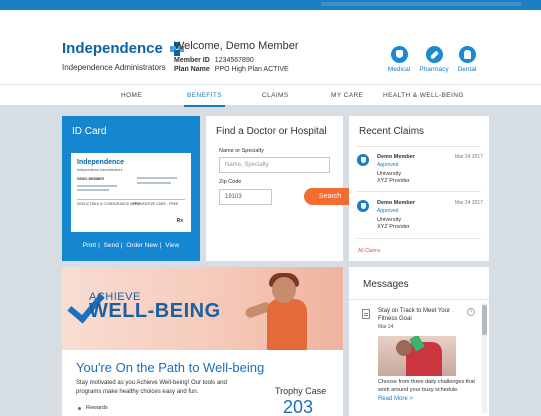 The width and height of the screenshot is (541, 416). What do you see at coordinates (245, 197) in the screenshot?
I see `zip-code-input: 19103` at bounding box center [245, 197].